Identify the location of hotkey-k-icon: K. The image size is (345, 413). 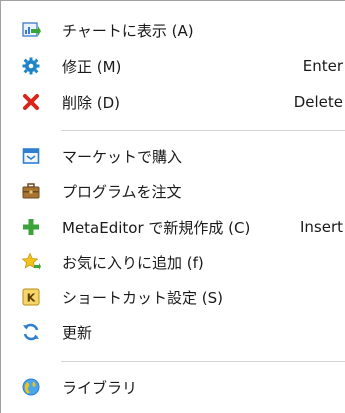
(31, 297).